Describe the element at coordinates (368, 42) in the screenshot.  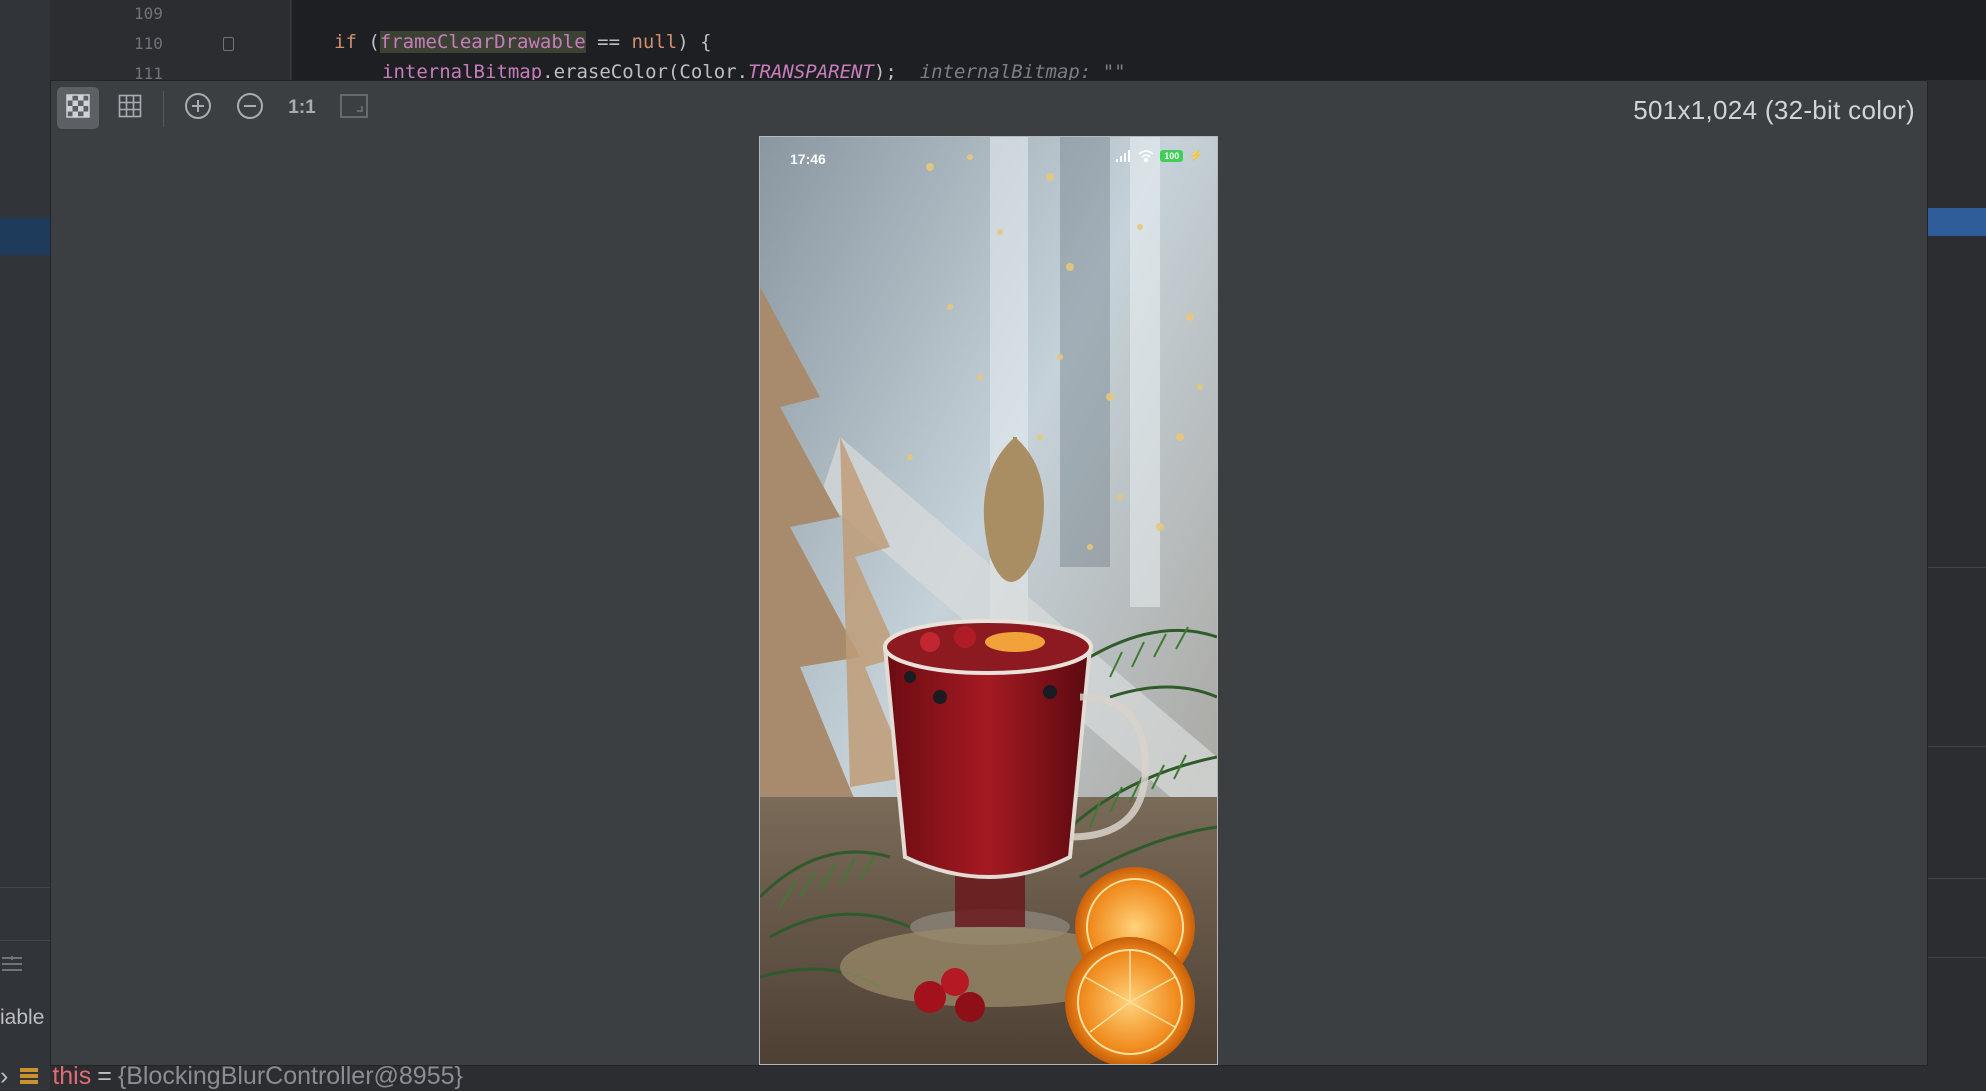
I see `code-text: (` at that location.